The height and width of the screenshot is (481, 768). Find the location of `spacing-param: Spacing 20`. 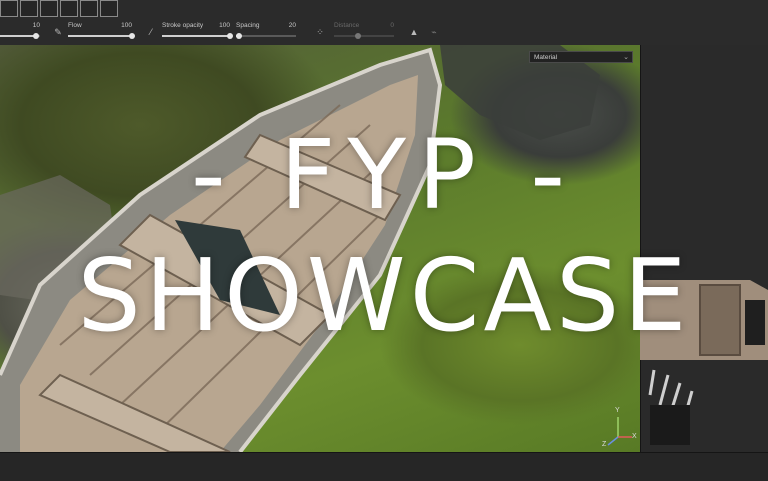

spacing-param: Spacing 20 is located at coordinates (266, 32).